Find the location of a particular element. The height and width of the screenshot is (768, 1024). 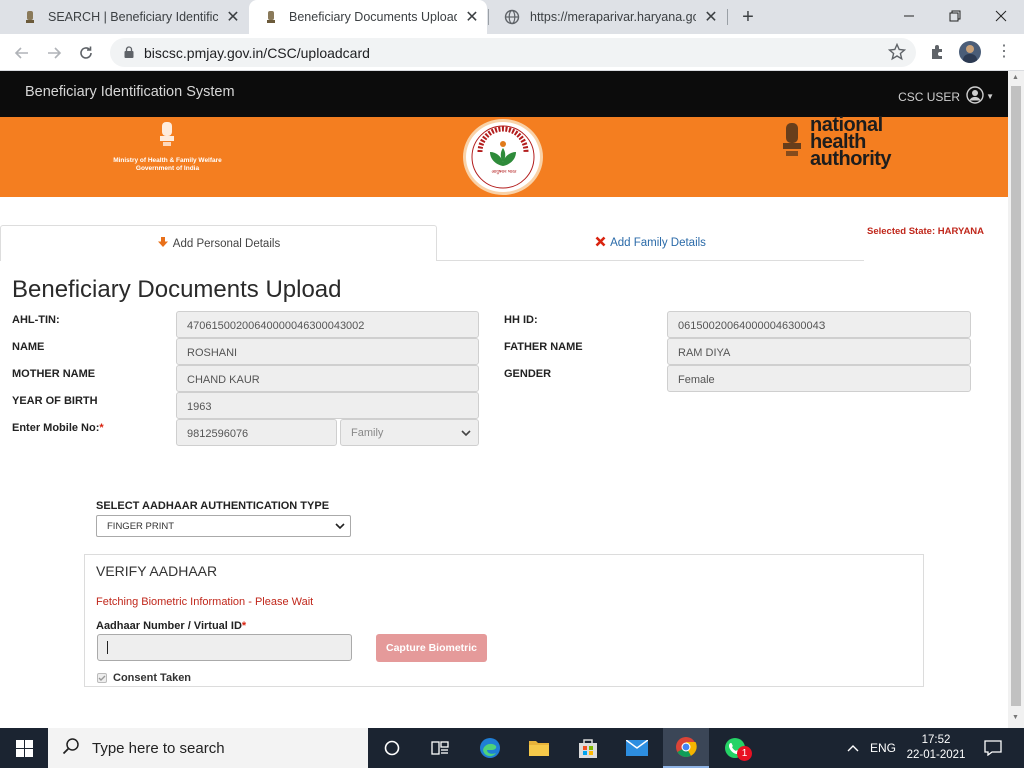

system-clock: 17:52 22-01-2021 is located at coordinates (936, 748).